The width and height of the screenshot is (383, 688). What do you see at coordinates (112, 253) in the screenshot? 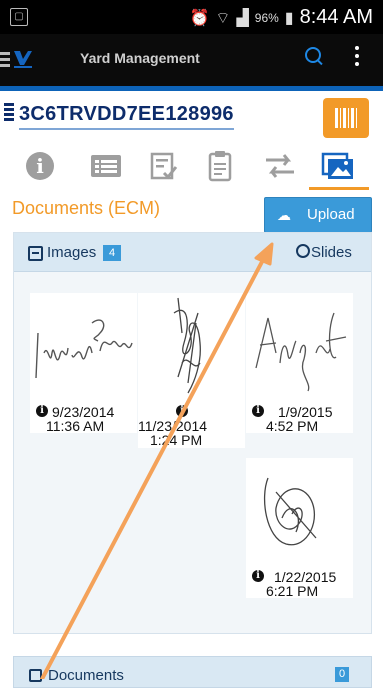
I see `images-count-badge: 4` at bounding box center [112, 253].